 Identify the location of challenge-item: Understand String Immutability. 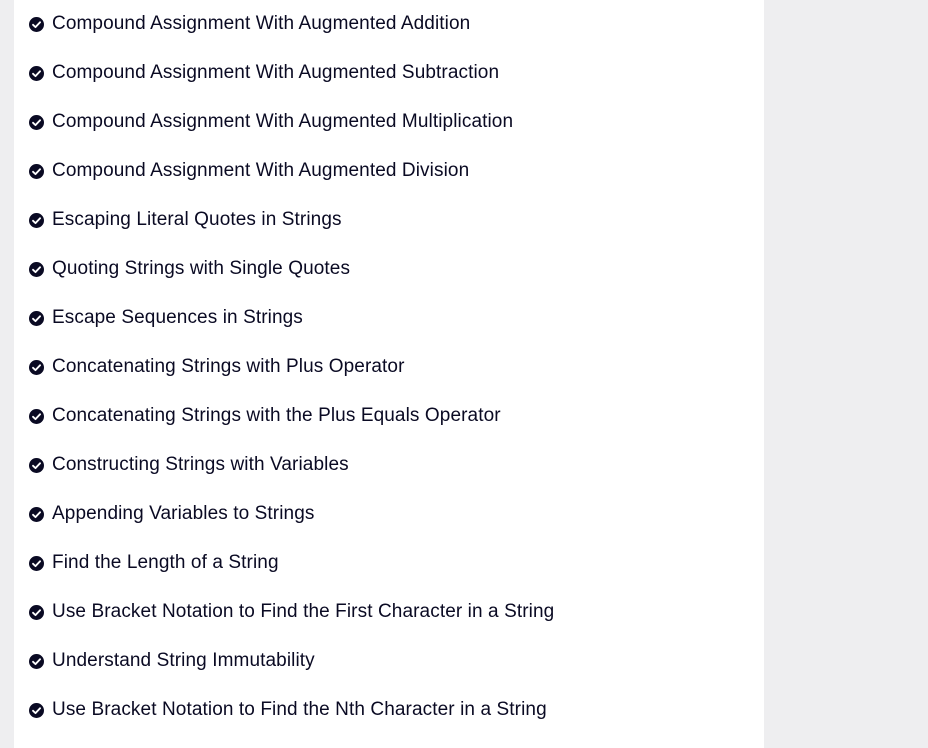
(164, 661).